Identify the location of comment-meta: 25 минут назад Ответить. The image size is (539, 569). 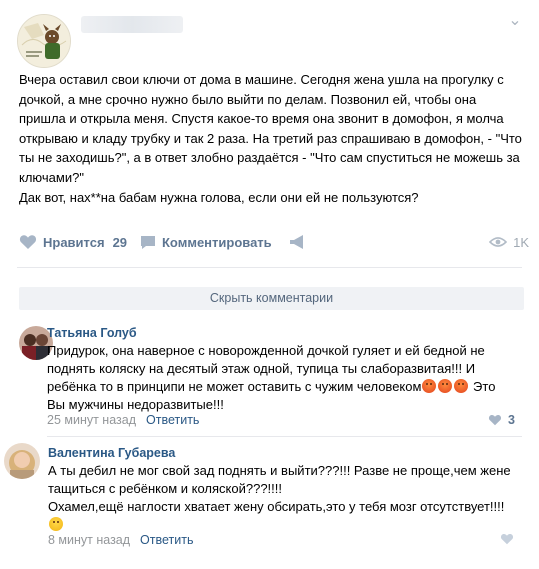
(123, 420).